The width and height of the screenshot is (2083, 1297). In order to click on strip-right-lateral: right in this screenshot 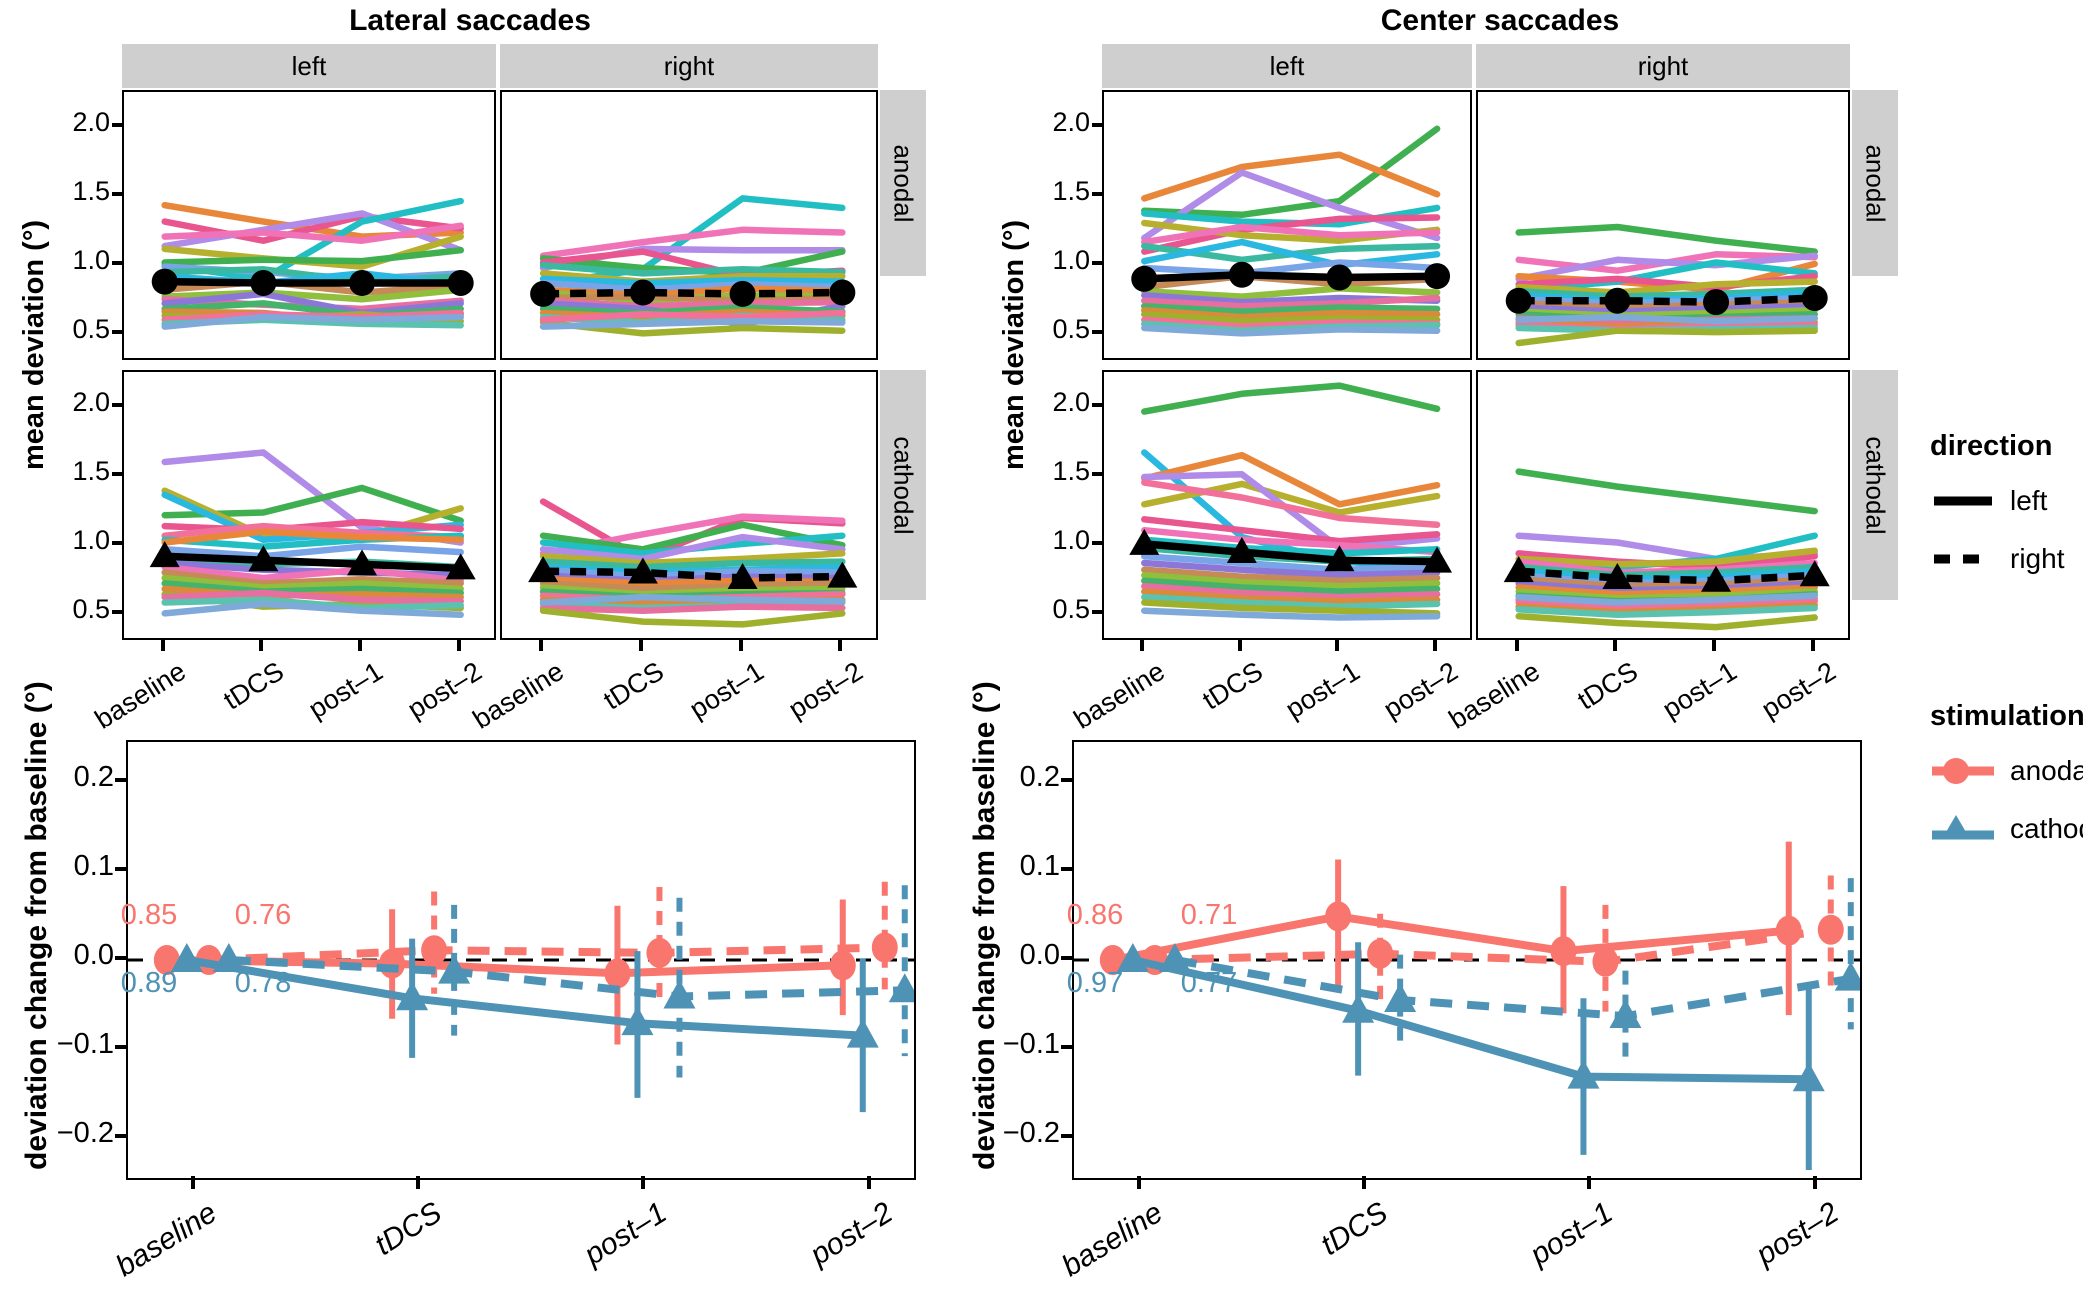, I will do `click(689, 66)`.